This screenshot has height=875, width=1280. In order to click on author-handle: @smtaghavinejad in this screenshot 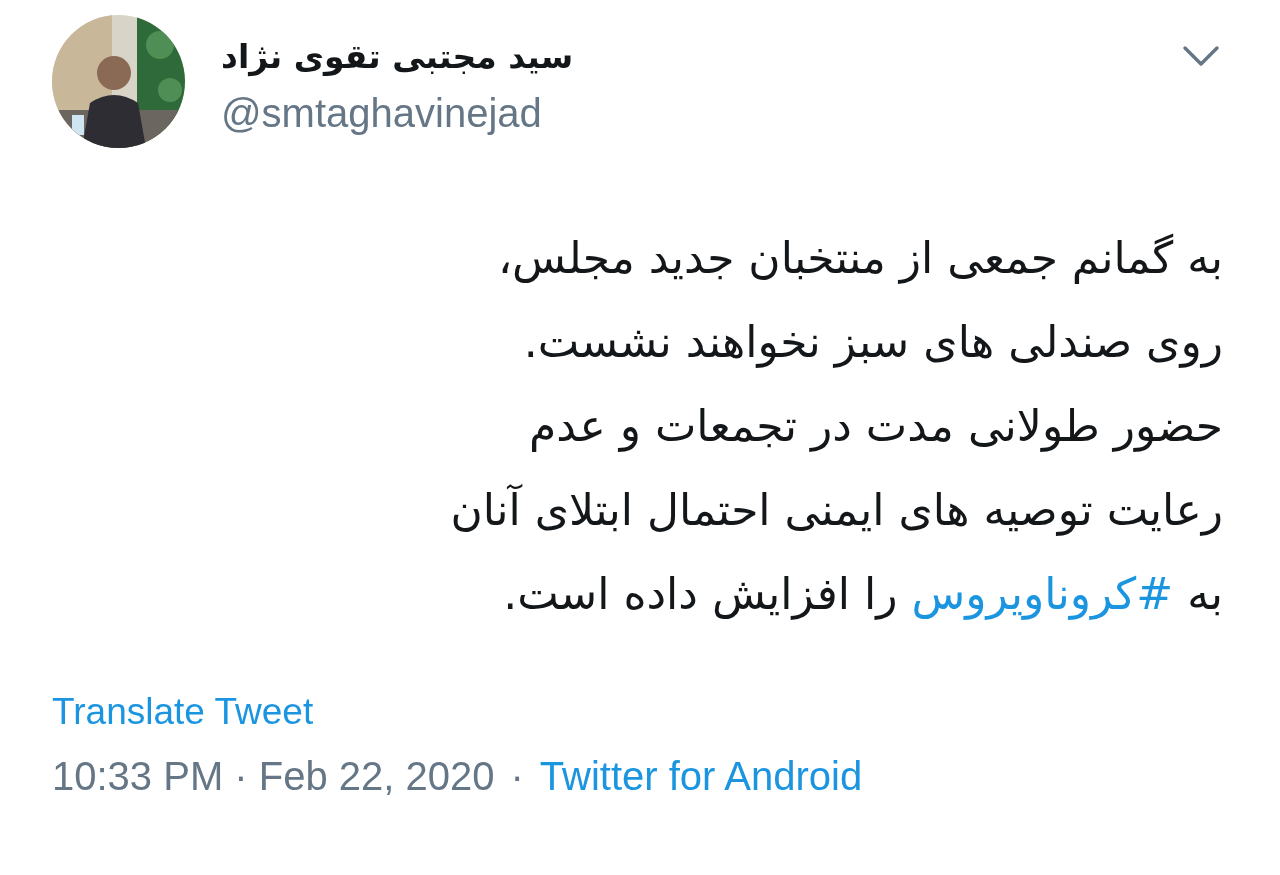, I will do `click(397, 113)`.